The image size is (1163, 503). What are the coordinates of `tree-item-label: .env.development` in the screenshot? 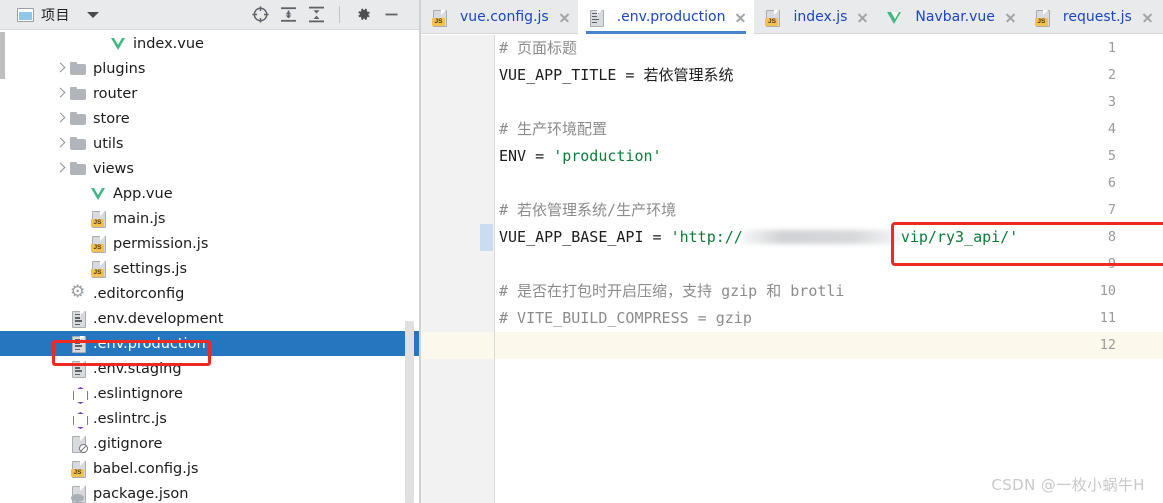 It's located at (158, 318).